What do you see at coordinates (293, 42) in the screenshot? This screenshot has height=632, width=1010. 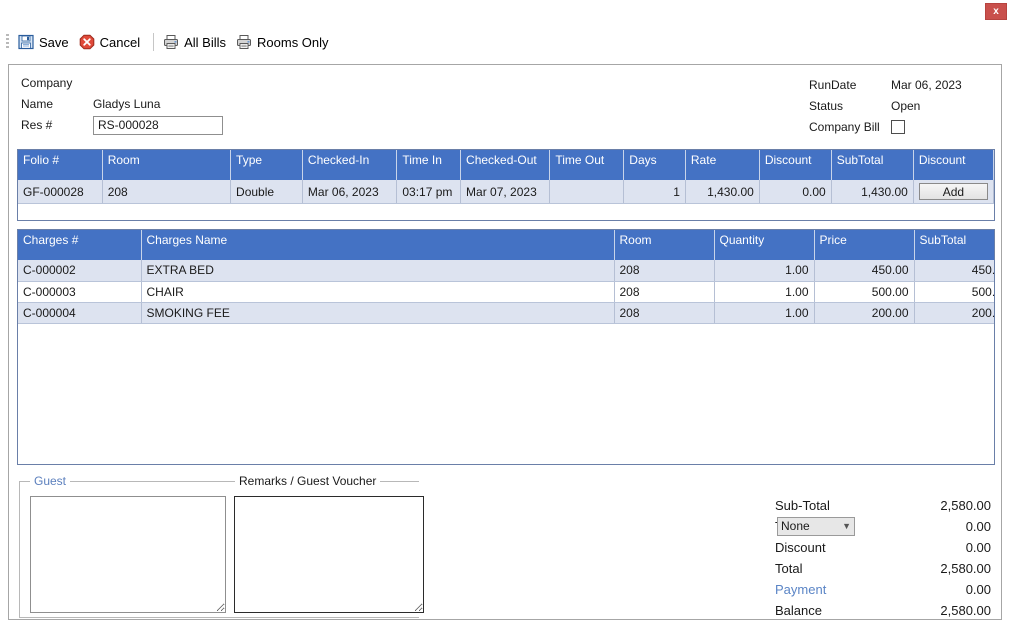 I see `rooms-only-label: Rooms Only` at bounding box center [293, 42].